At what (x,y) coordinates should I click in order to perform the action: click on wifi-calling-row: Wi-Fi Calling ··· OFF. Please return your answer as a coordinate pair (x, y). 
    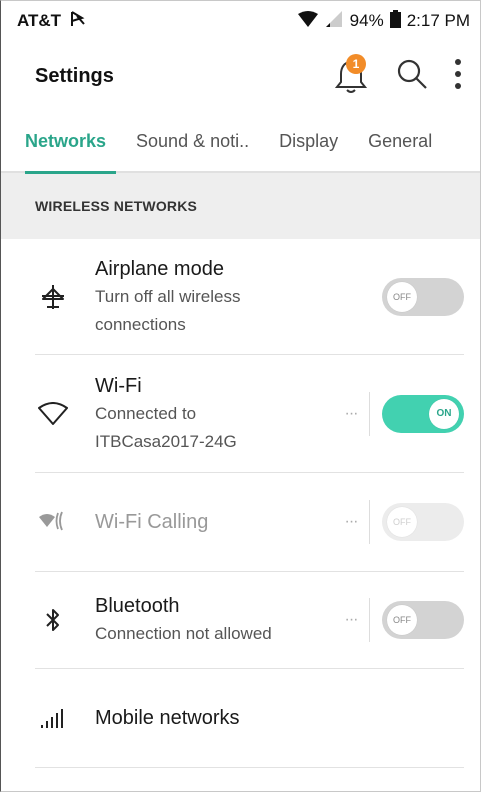
    Looking at the image, I should click on (249, 522).